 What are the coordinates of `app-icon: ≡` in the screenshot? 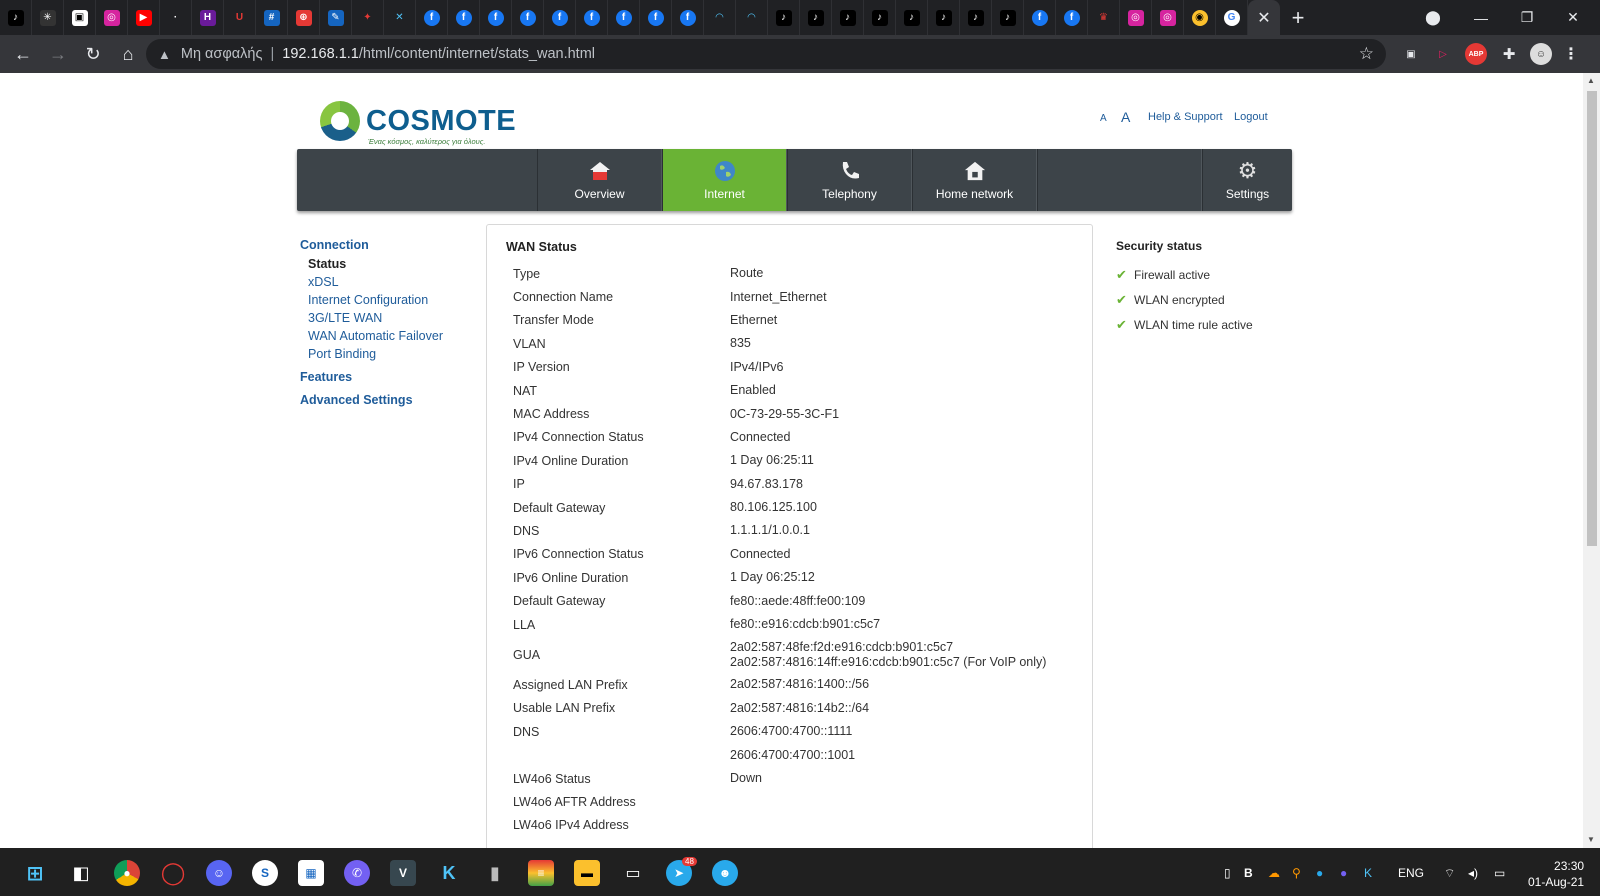 It's located at (541, 873).